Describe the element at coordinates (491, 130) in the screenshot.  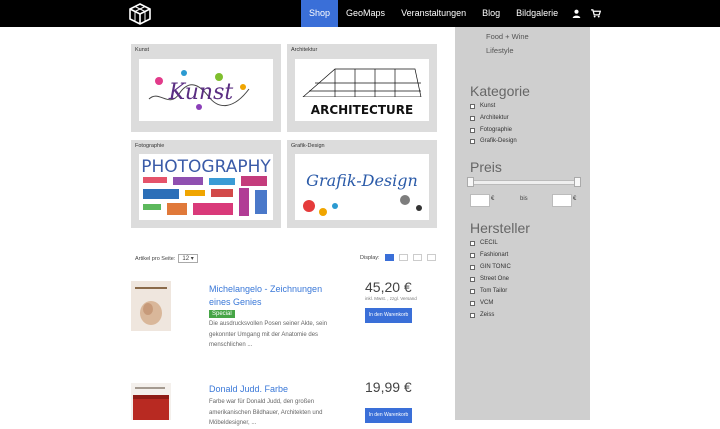
I see `filter-fotographie: Fotographie` at that location.